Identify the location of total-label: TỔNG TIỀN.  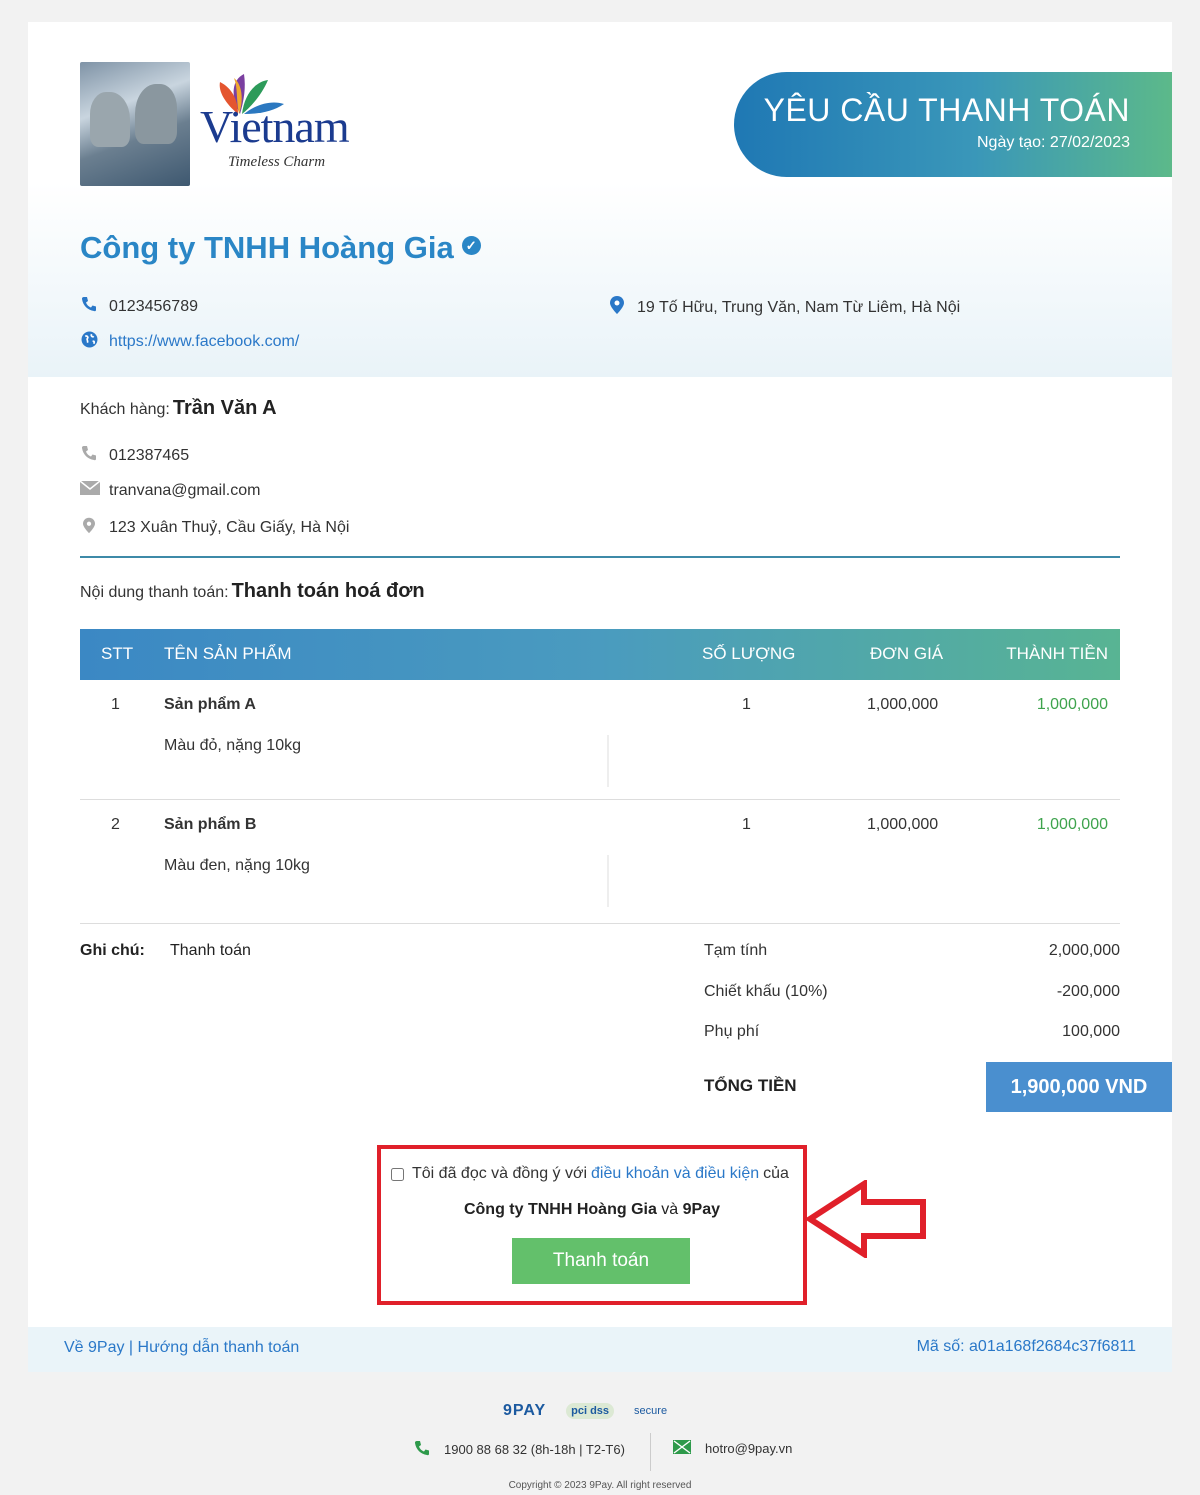
(750, 1085).